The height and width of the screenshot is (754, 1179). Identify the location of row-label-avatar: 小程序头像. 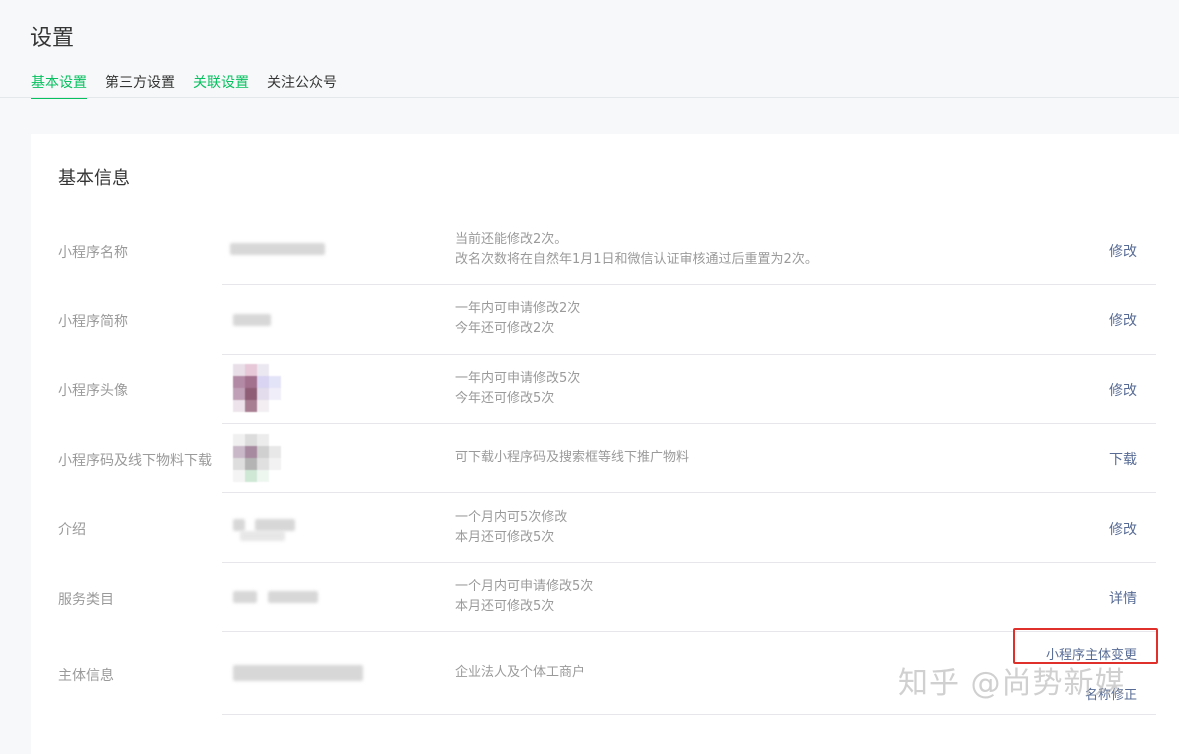
(93, 391).